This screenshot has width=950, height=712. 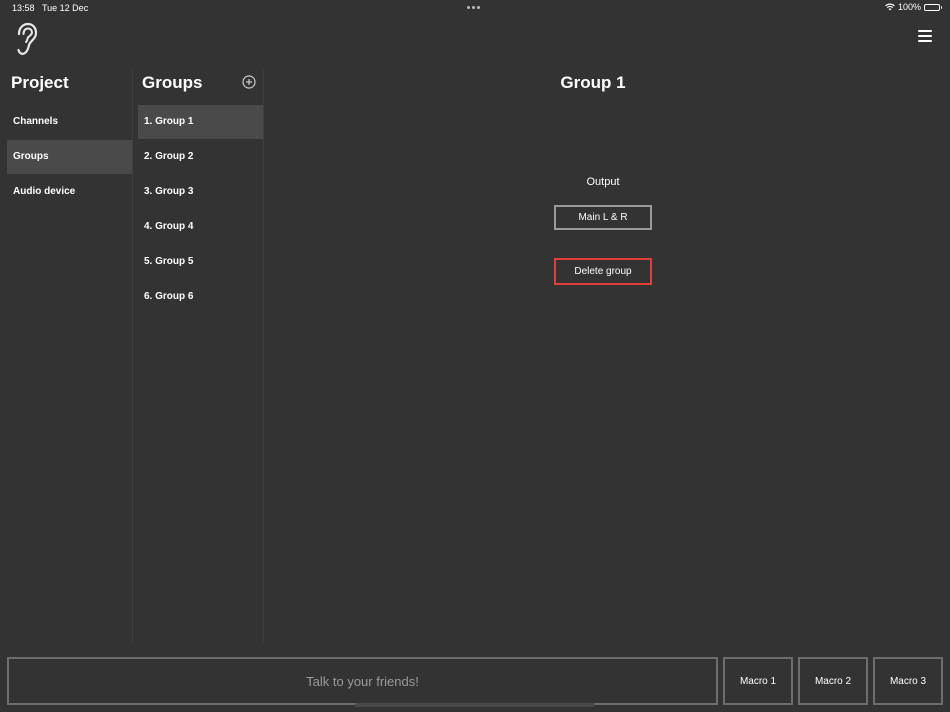 I want to click on group-item-6: 6. Group 6, so click(x=200, y=297).